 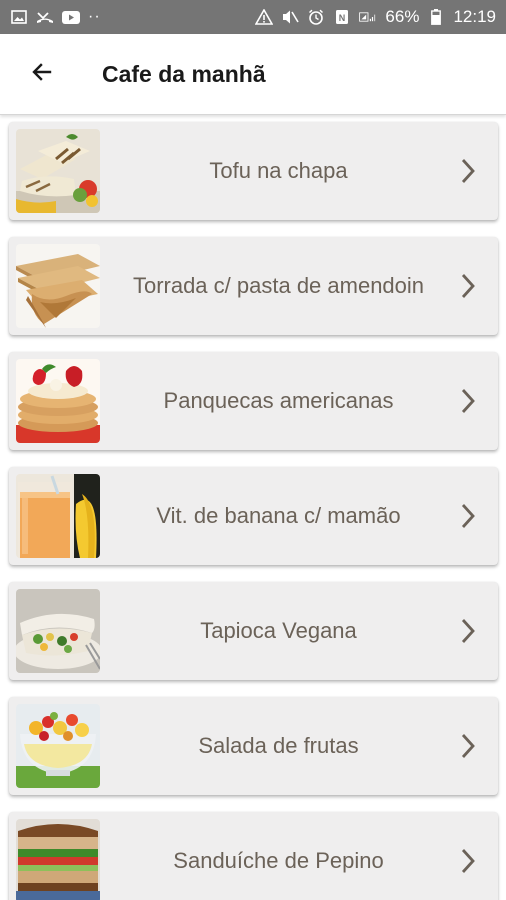 What do you see at coordinates (278, 285) in the screenshot?
I see `menu-item-label: Torrada c/ pasta de amendoin` at bounding box center [278, 285].